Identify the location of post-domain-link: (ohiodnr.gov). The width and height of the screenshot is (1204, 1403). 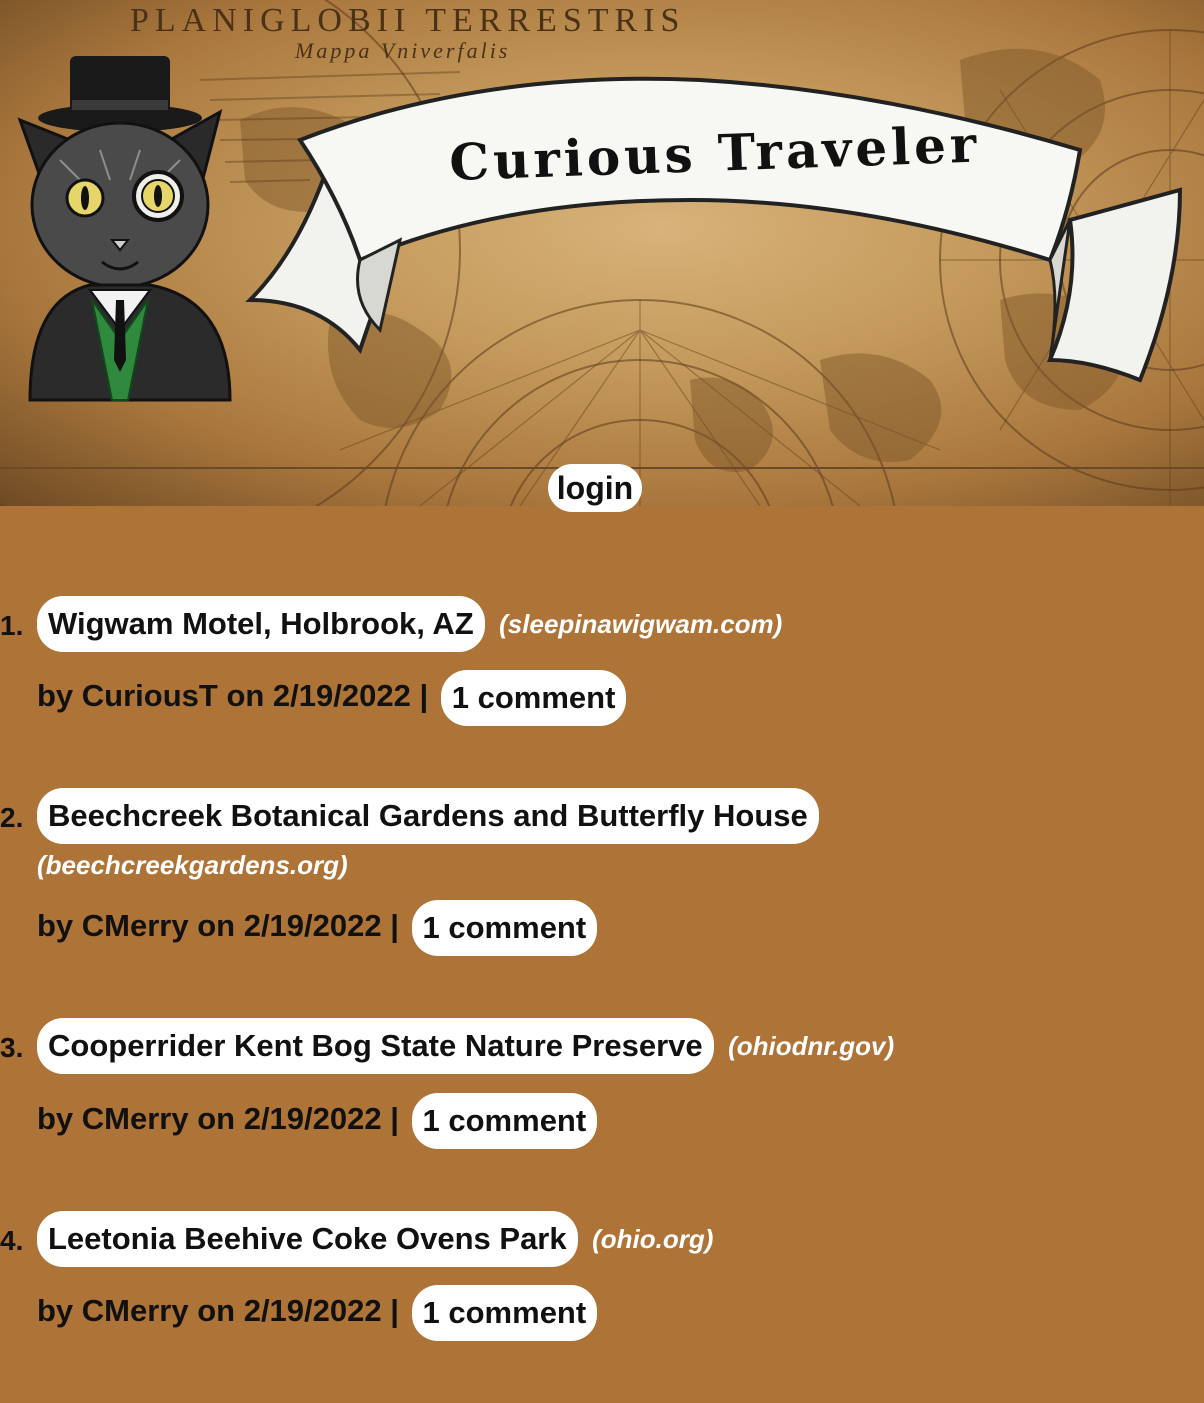
(811, 1046).